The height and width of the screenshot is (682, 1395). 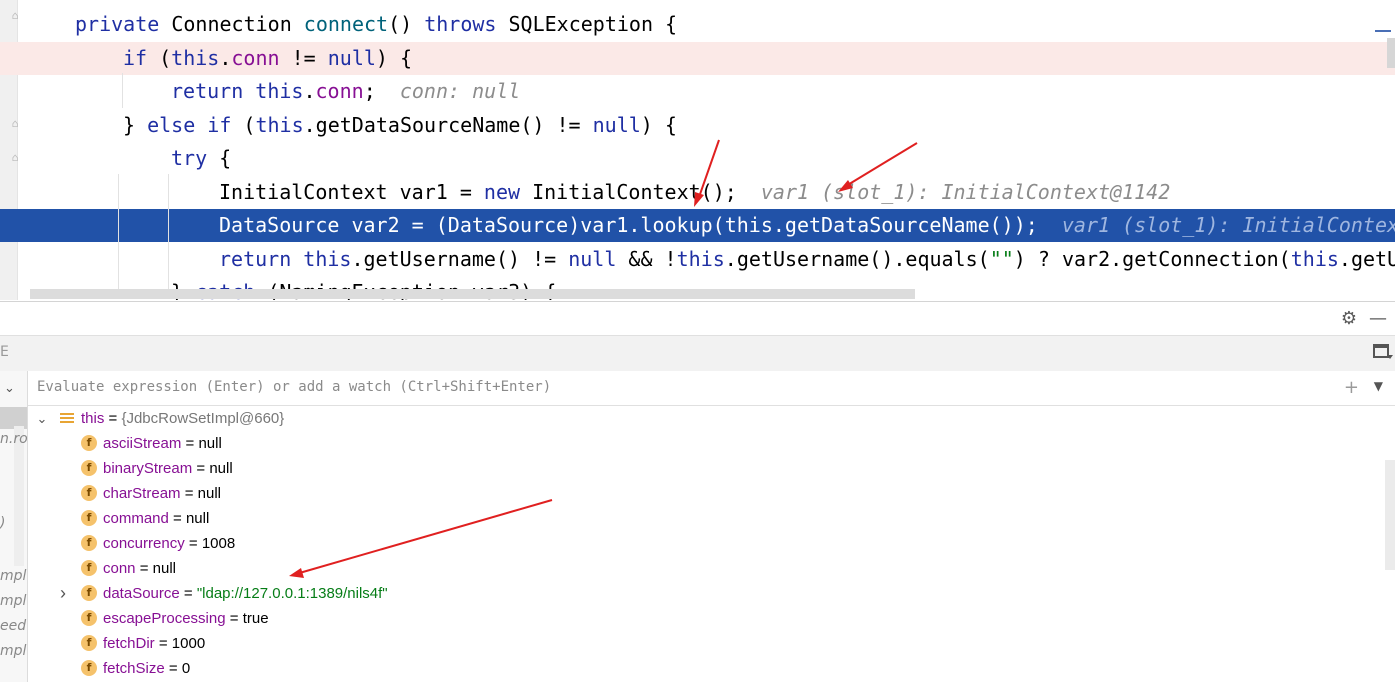 I want to click on object-icon, so click(x=67, y=418).